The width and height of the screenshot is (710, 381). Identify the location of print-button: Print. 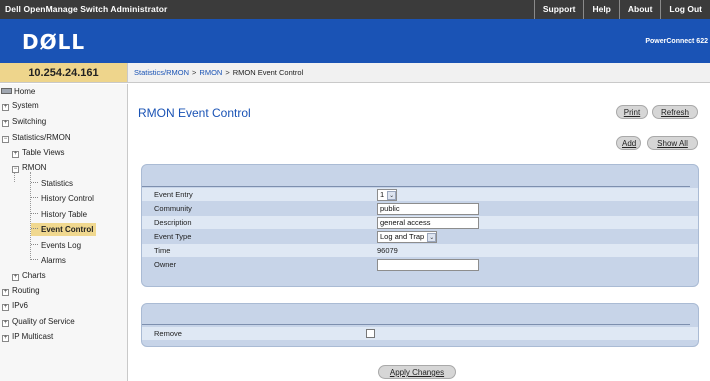
(632, 112).